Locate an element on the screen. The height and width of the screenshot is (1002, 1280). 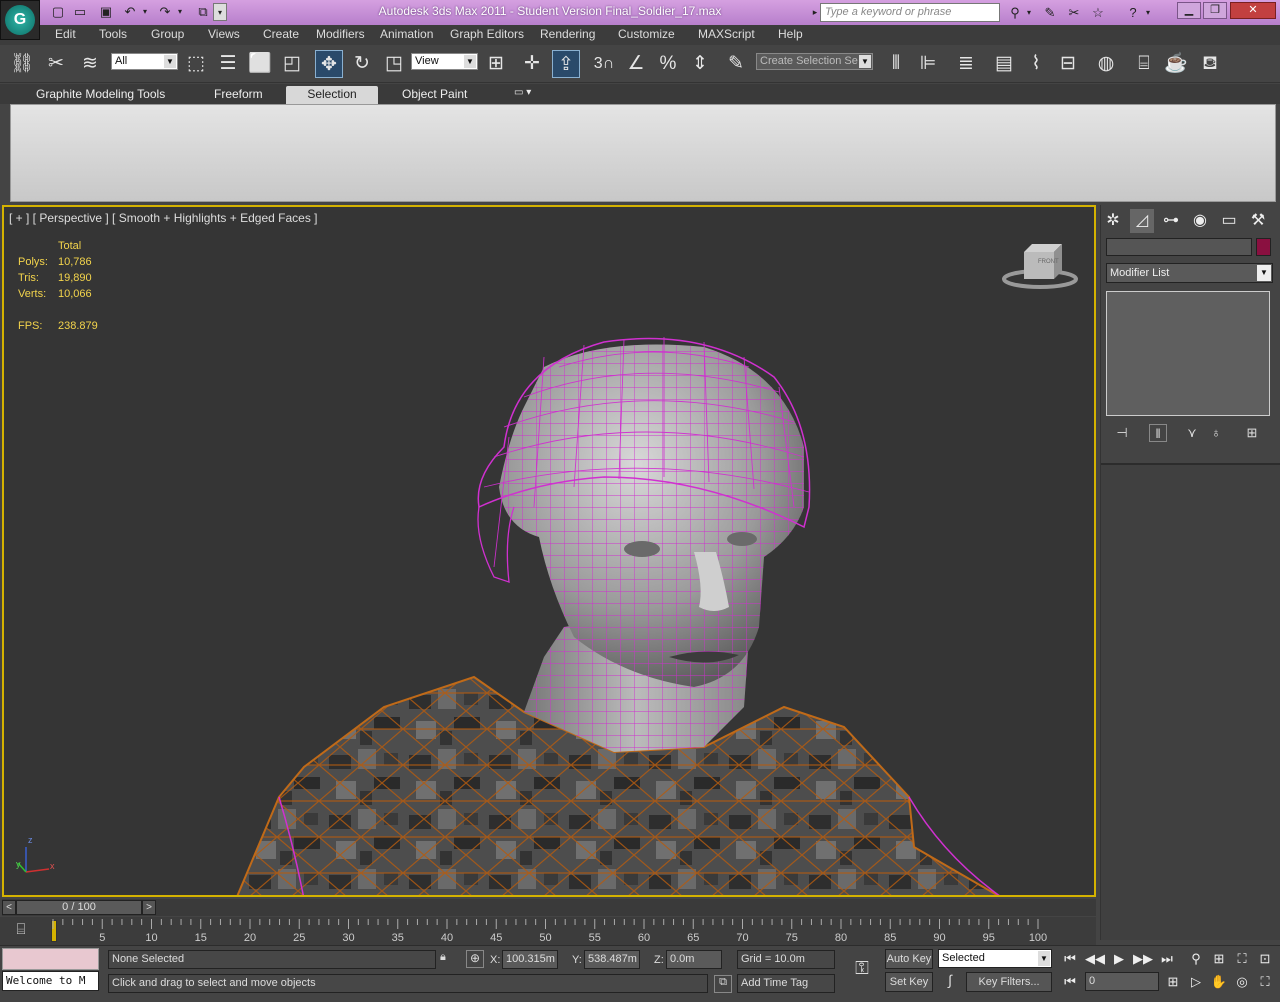
hierarchy-tab-icon: ⊶ is located at coordinates (1171, 221).